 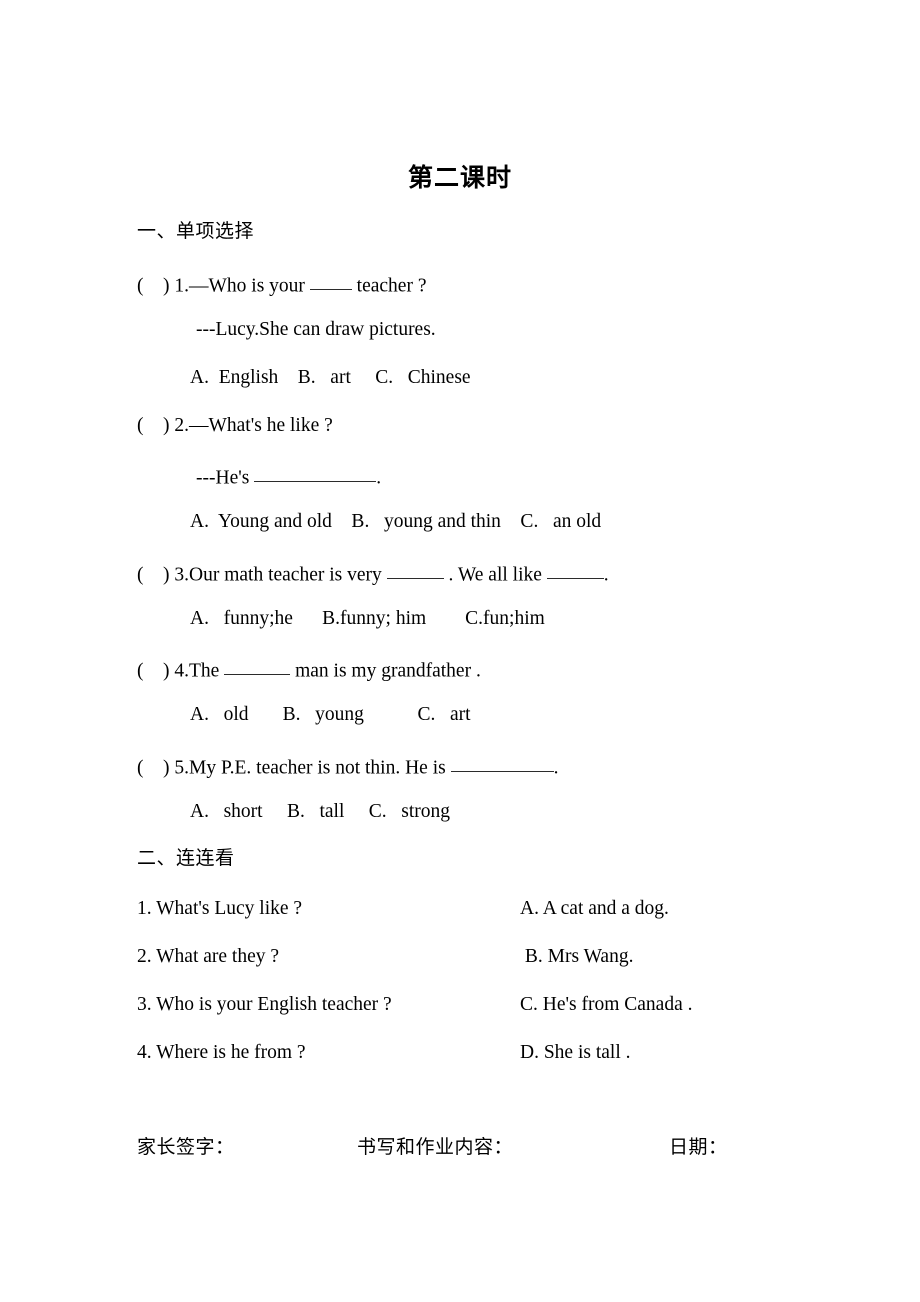 I want to click on question-1-blank, so click(x=330, y=280).